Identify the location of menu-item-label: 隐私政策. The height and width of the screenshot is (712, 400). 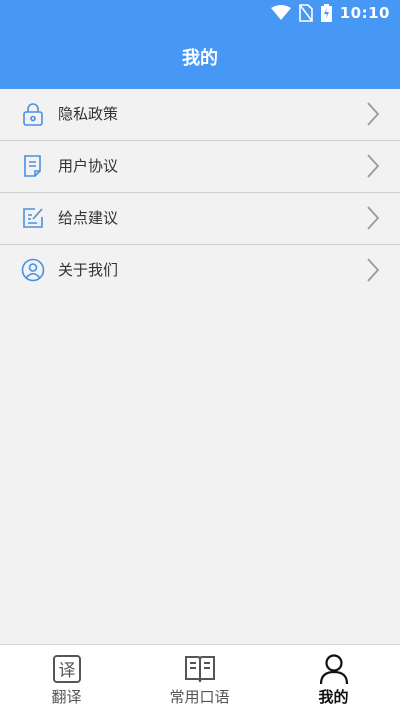
(88, 114).